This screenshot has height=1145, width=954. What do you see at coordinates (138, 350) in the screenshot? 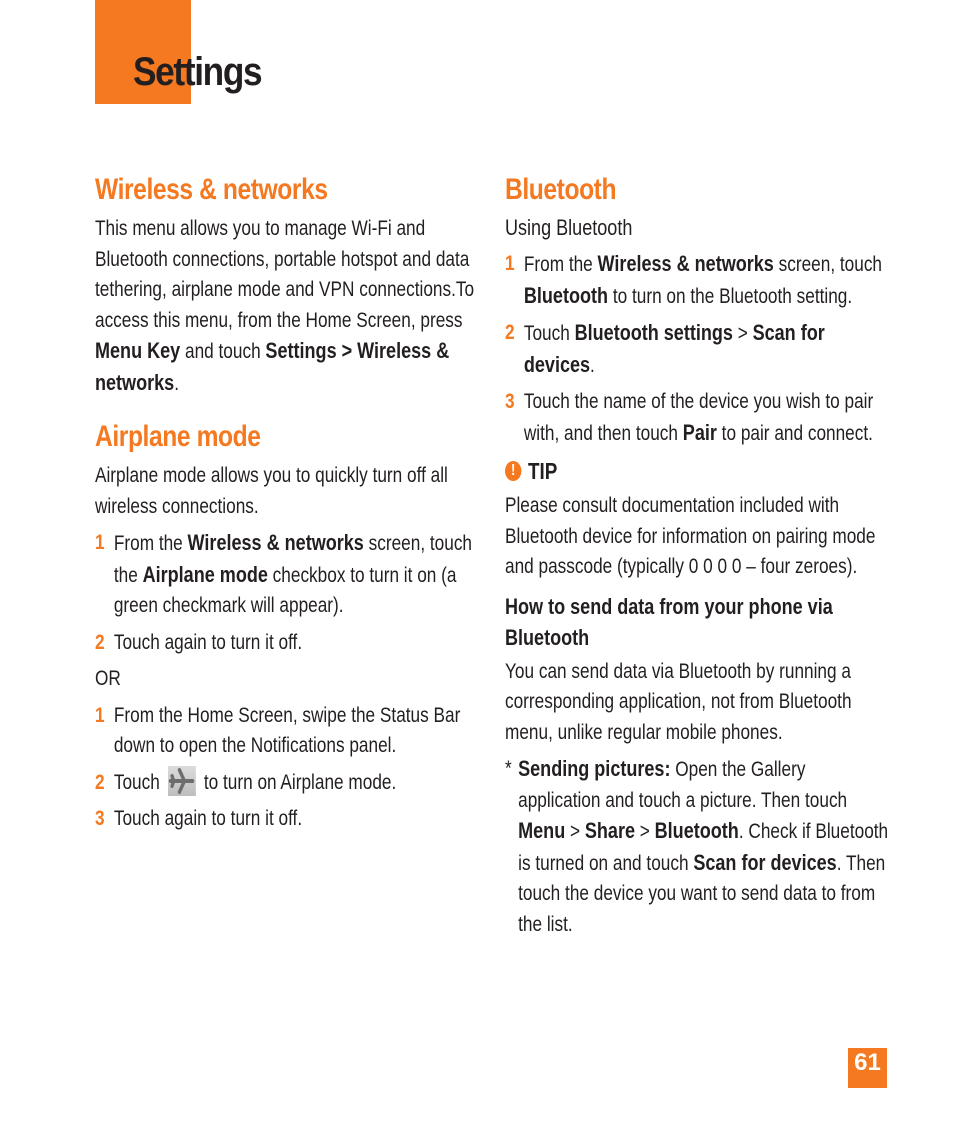
I see `menu-key-label: Menu Key` at bounding box center [138, 350].